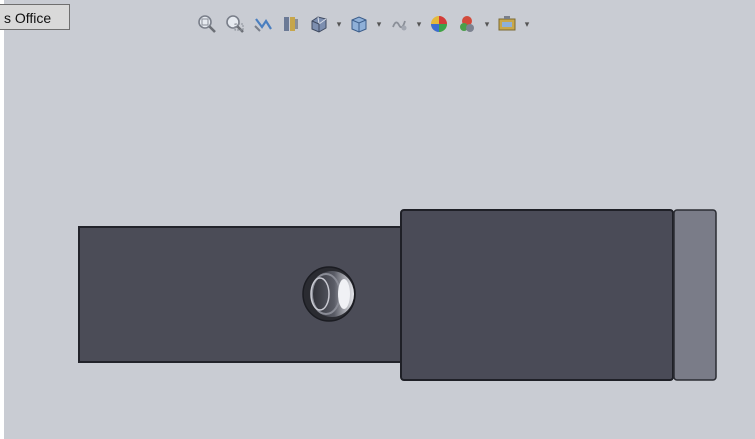  I want to click on heads-up-view-toolbar: ▾ ▾ ▾ ▾ ▾, so click(363, 24).